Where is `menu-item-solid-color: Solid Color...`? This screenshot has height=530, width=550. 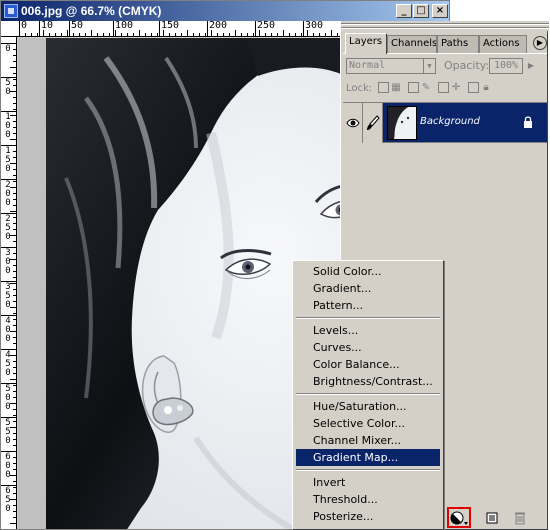 menu-item-solid-color: Solid Color... is located at coordinates (368, 271).